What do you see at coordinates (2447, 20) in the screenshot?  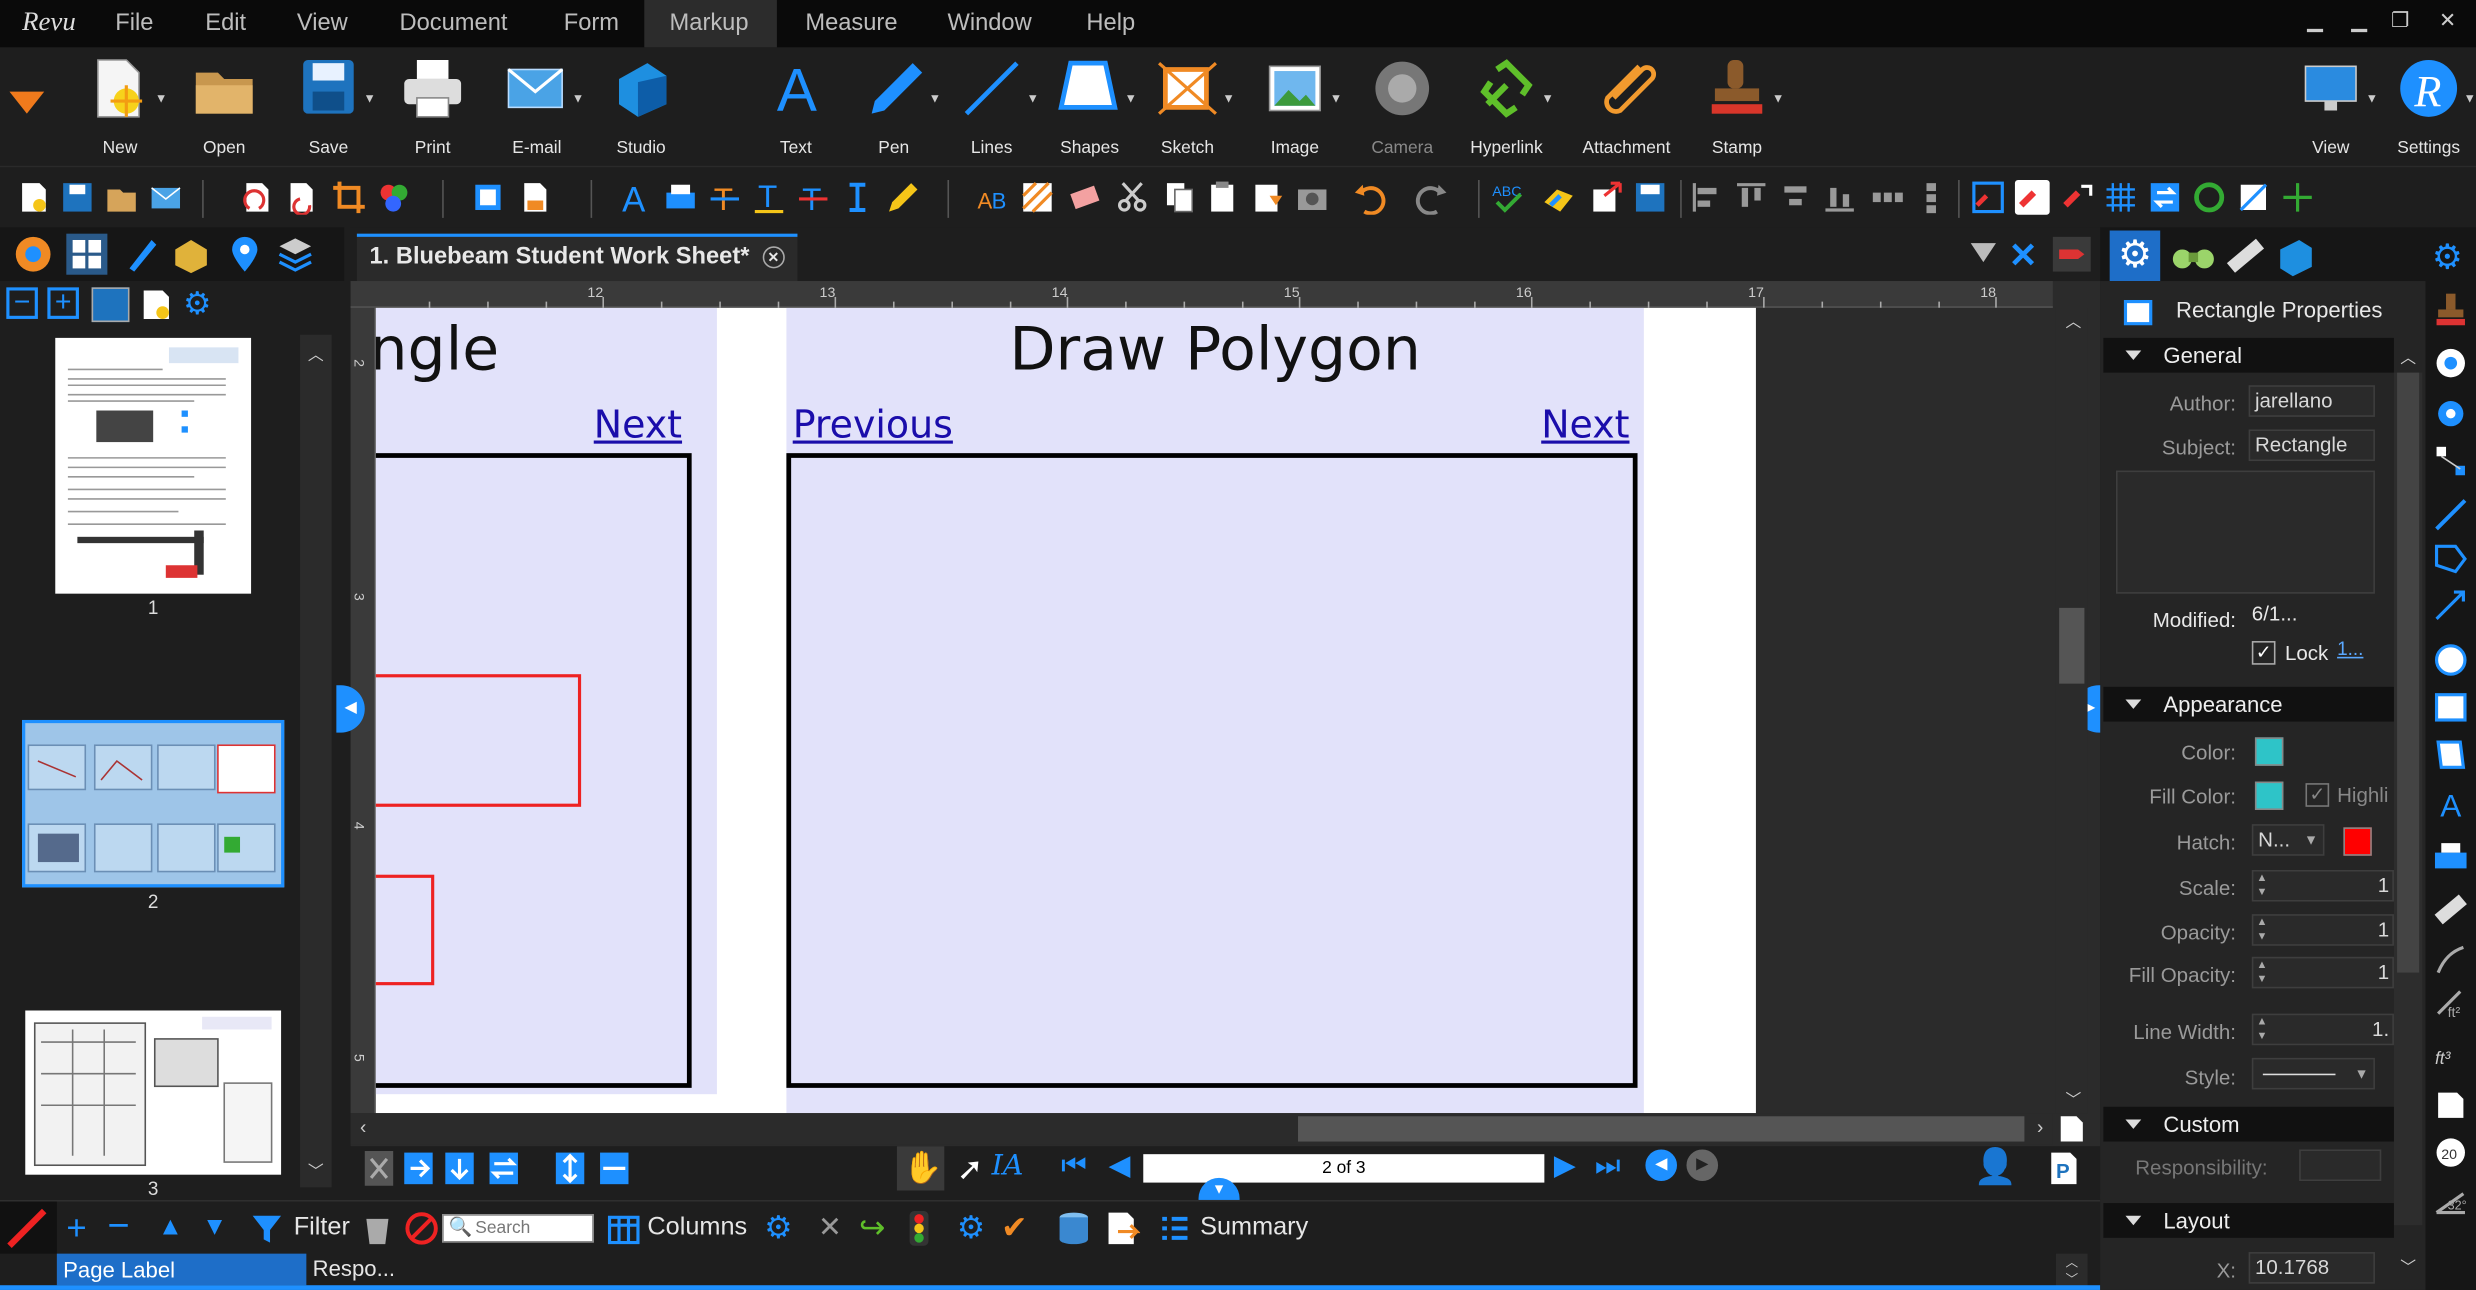 I see `close-button: ✕` at bounding box center [2447, 20].